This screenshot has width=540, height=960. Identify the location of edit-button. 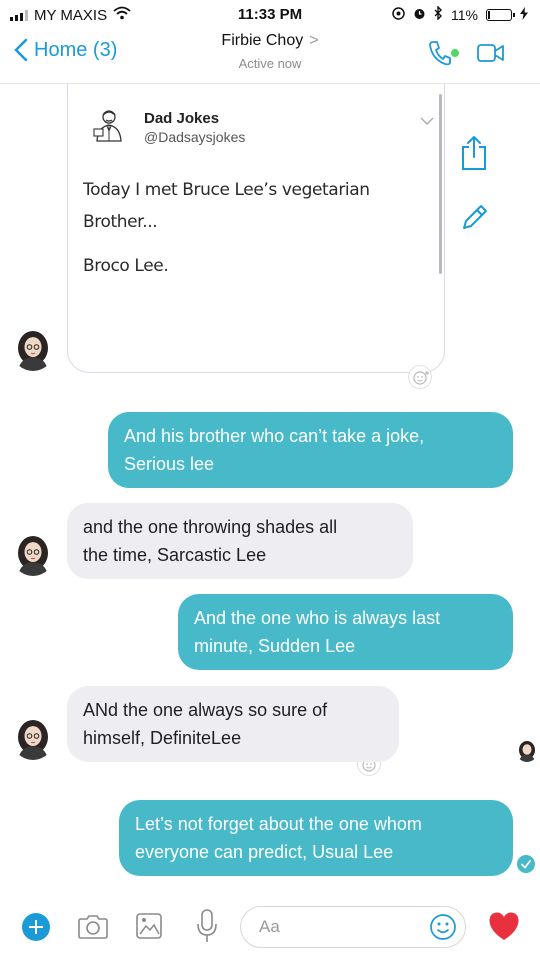
(475, 219).